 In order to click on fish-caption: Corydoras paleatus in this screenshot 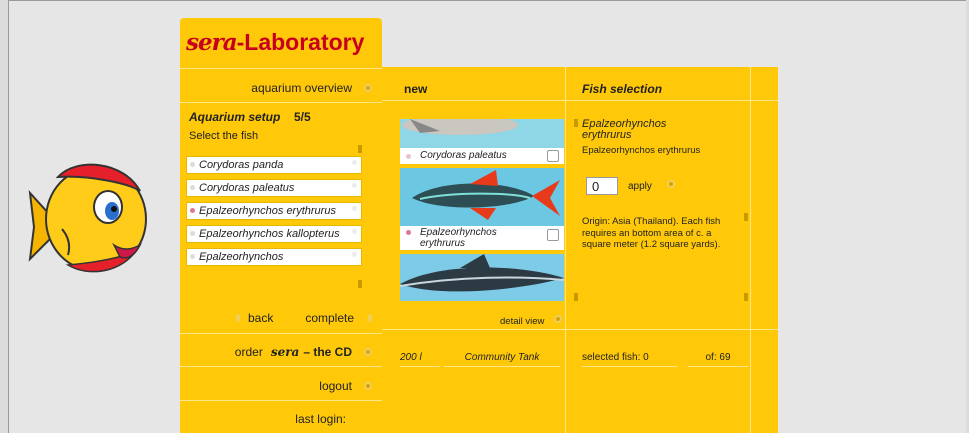, I will do `click(482, 156)`.